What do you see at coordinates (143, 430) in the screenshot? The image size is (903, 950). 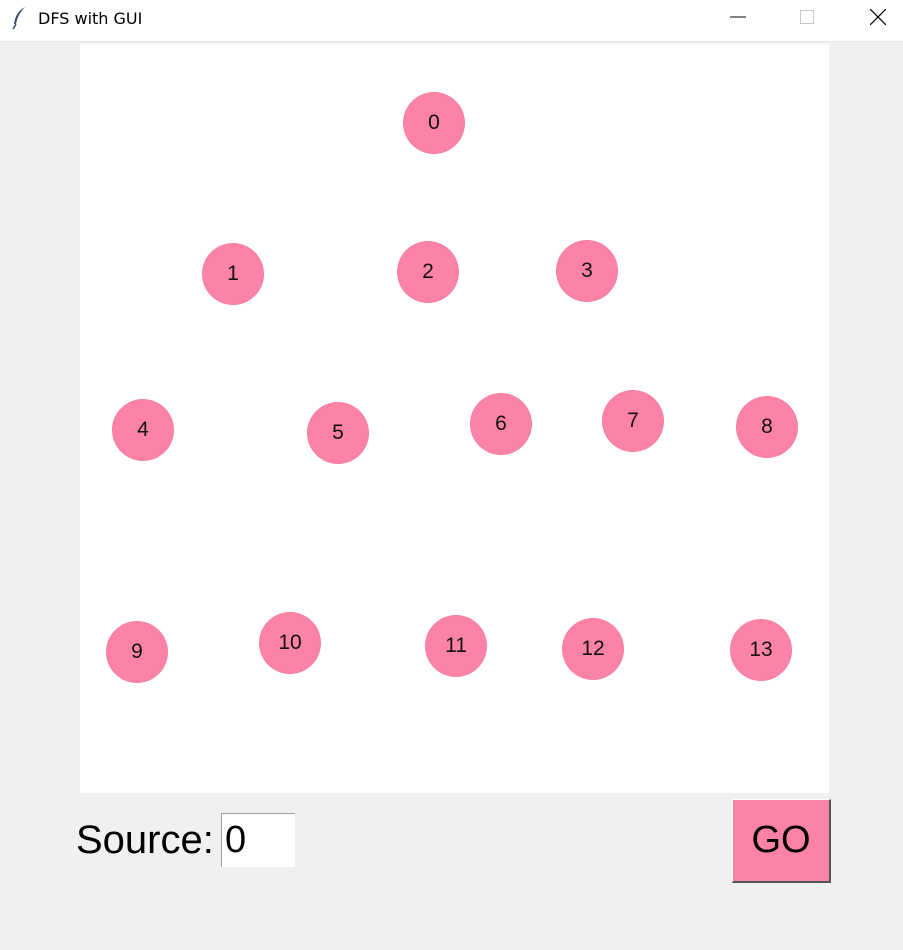 I see `graph-node: 4` at bounding box center [143, 430].